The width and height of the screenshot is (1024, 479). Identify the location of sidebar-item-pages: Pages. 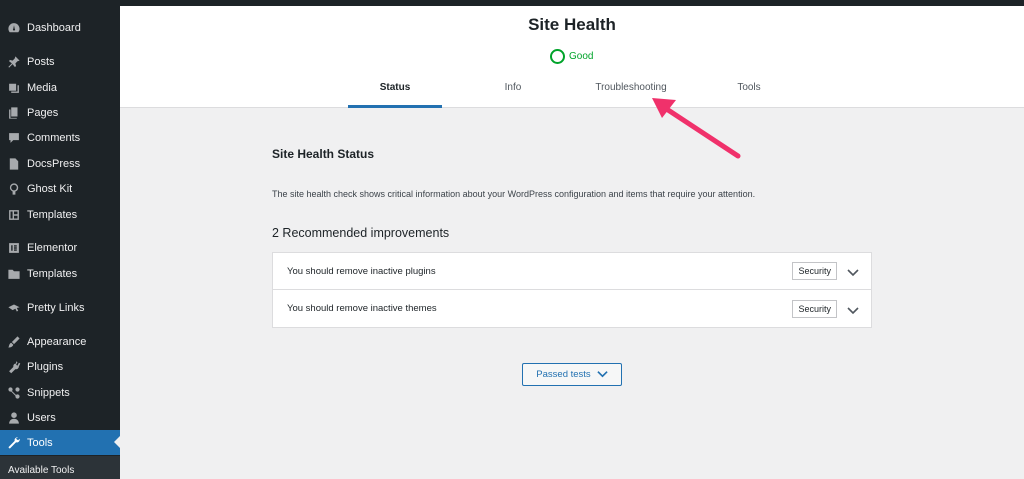
(60, 112).